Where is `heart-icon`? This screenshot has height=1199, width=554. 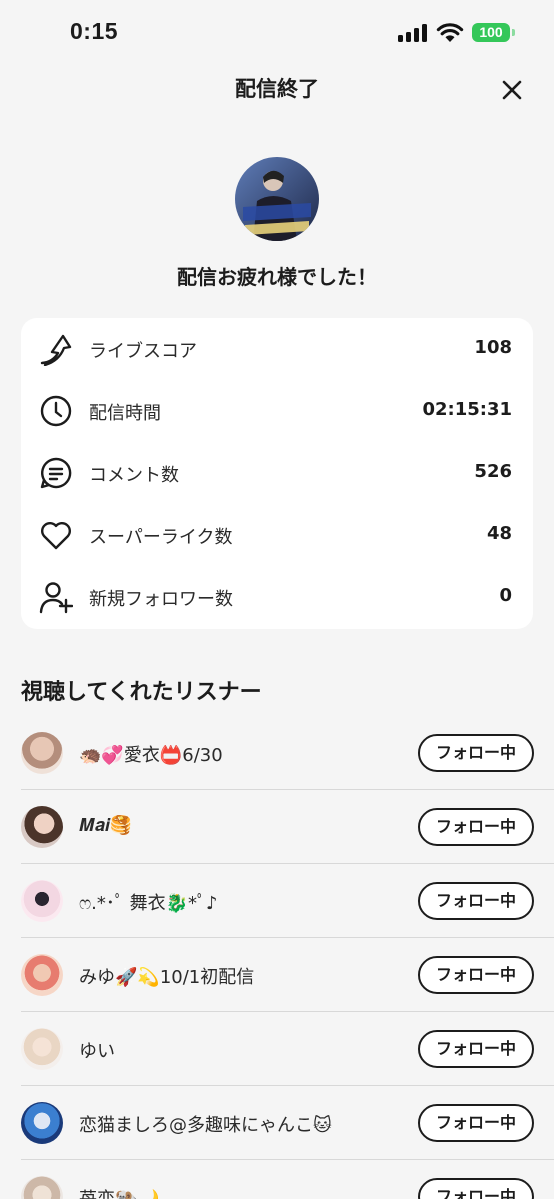
heart-icon is located at coordinates (56, 536).